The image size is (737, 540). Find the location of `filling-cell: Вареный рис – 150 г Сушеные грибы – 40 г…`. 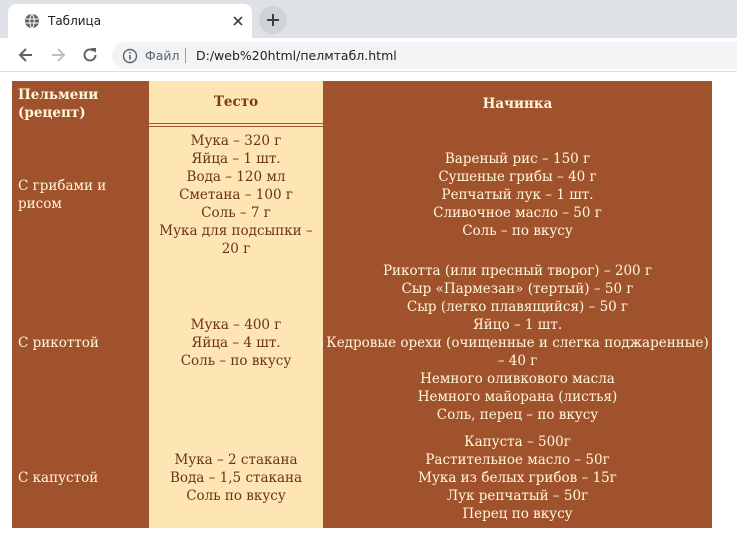

filling-cell: Вареный рис – 150 г Сушеные грибы – 40 г… is located at coordinates (517, 192).